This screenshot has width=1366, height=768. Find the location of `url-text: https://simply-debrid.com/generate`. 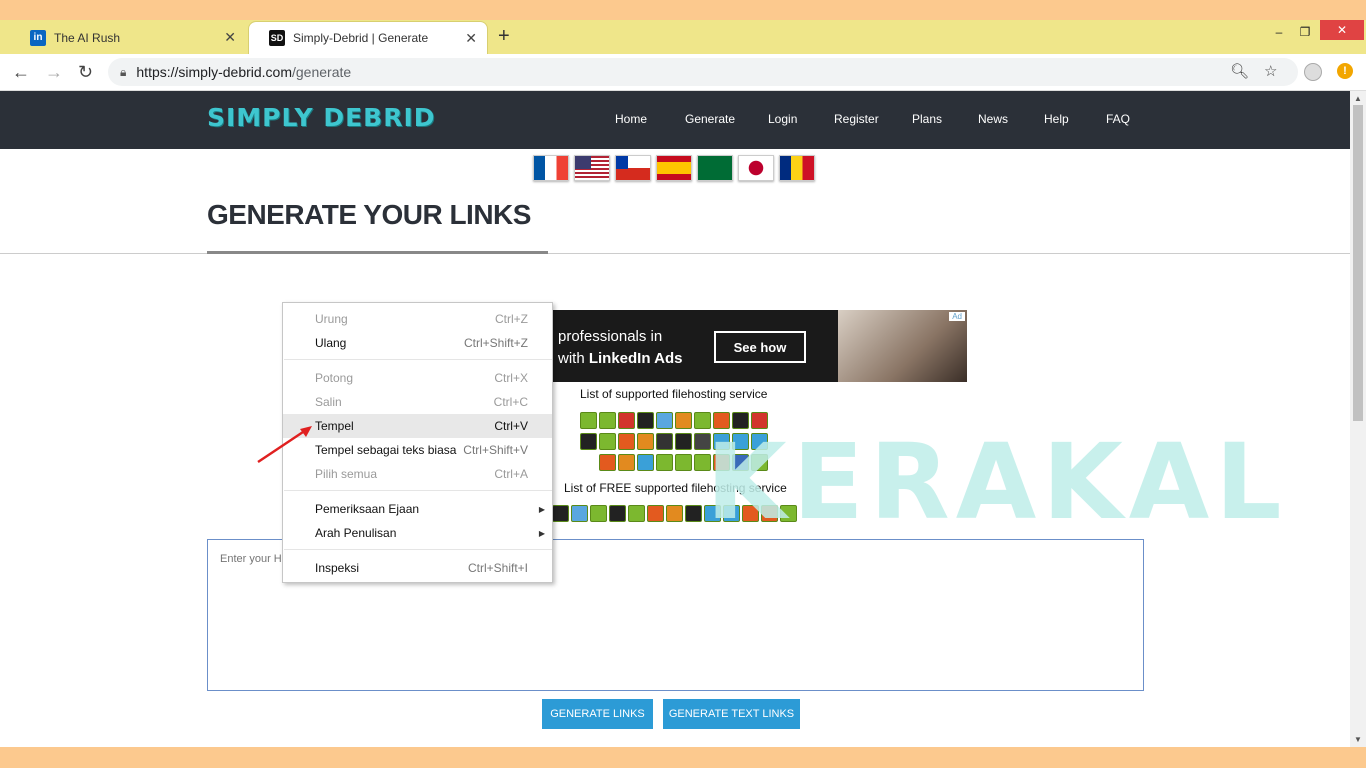

url-text: https://simply-debrid.com/generate is located at coordinates (244, 72).